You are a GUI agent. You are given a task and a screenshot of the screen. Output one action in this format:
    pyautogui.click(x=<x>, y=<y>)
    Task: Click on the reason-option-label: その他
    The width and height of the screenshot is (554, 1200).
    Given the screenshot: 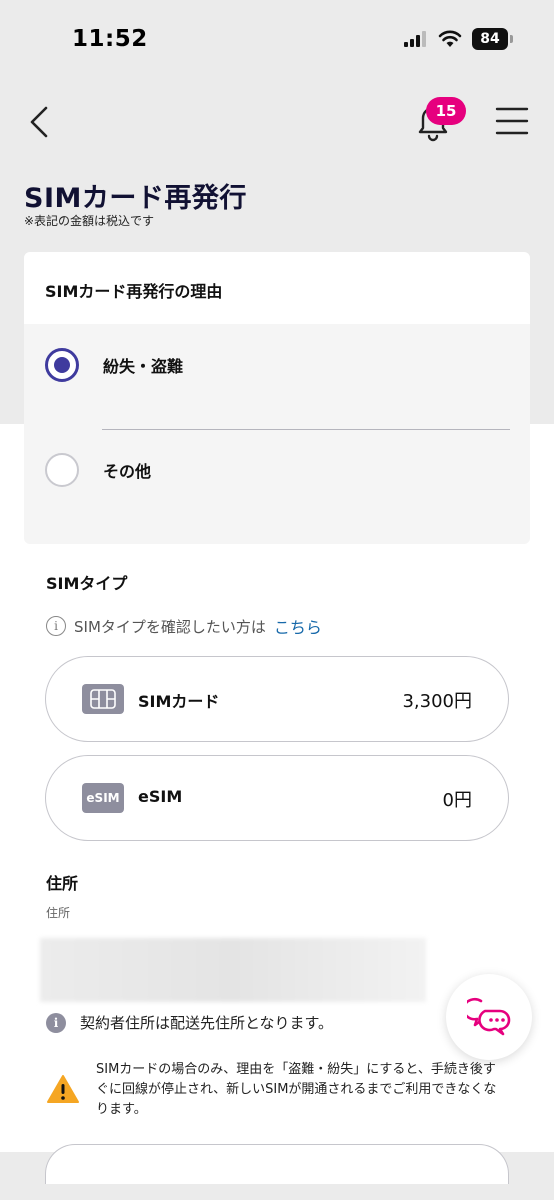 What is the action you would take?
    pyautogui.click(x=127, y=471)
    